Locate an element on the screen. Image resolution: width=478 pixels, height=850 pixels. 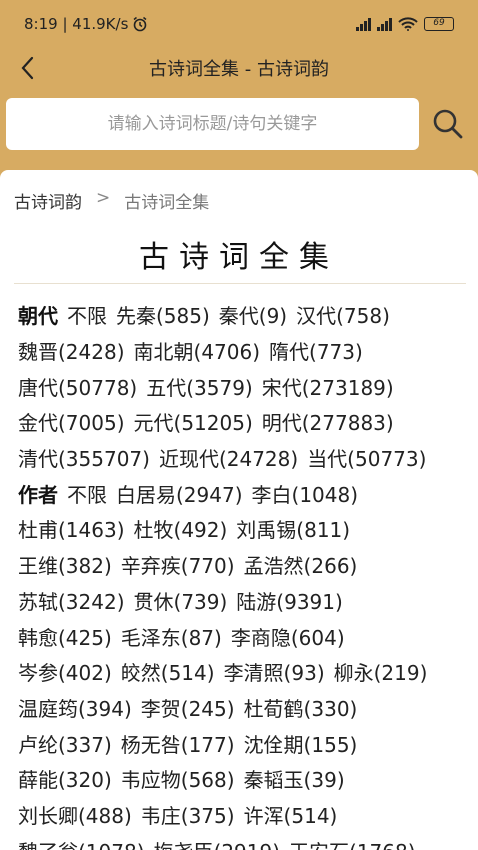
filter-option: 王维(382) is located at coordinates (65, 564).